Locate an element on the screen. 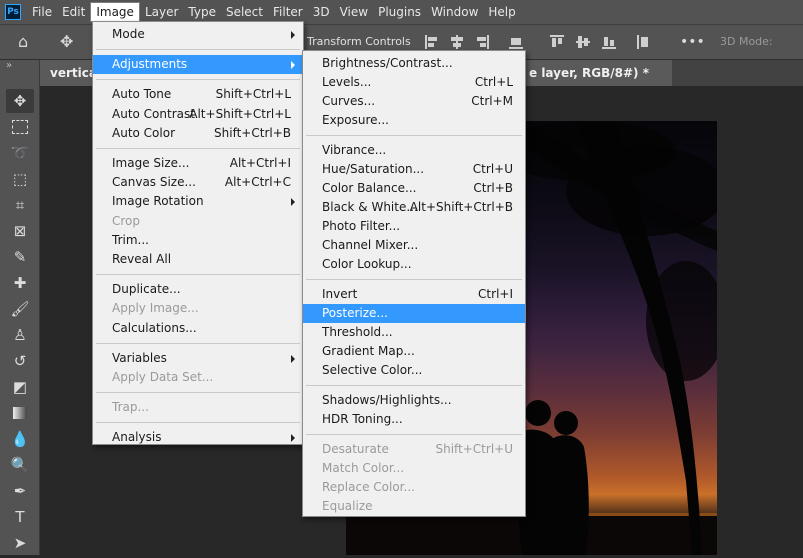 The image size is (803, 558). menu-image: Image is located at coordinates (115, 12).